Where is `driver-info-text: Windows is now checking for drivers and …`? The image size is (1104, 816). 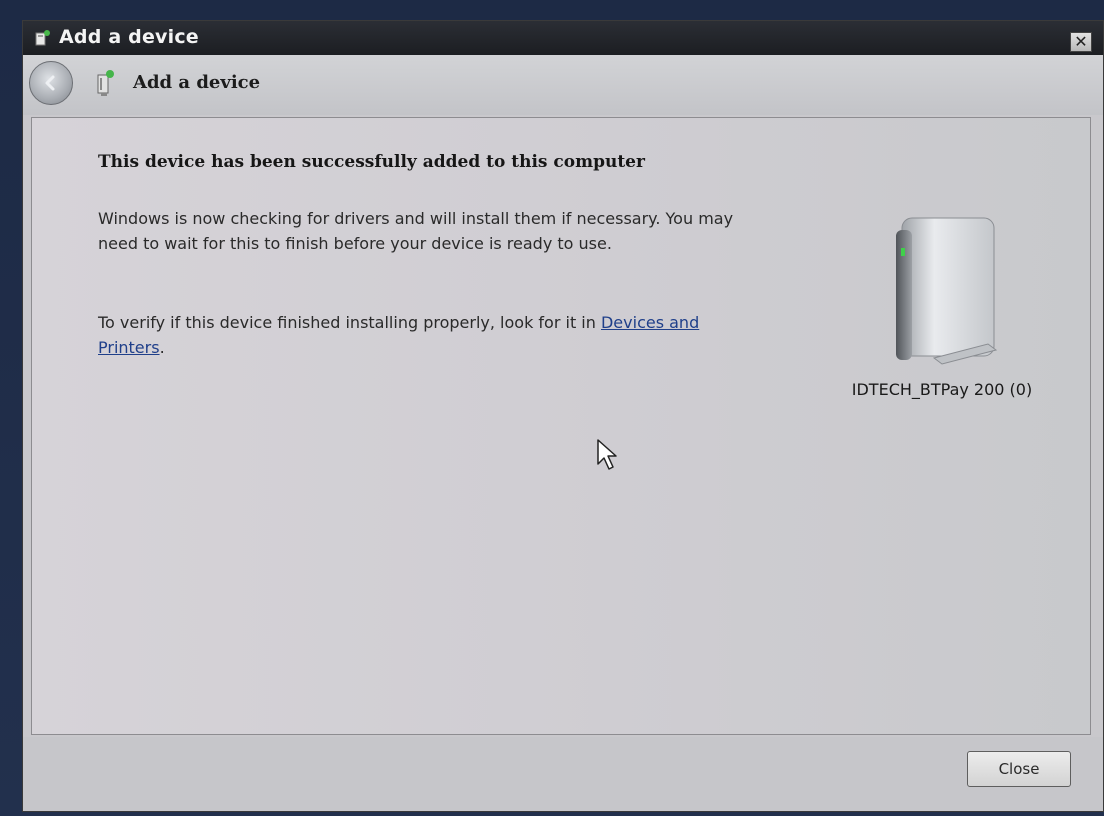 driver-info-text: Windows is now checking for drivers and … is located at coordinates (416, 231).